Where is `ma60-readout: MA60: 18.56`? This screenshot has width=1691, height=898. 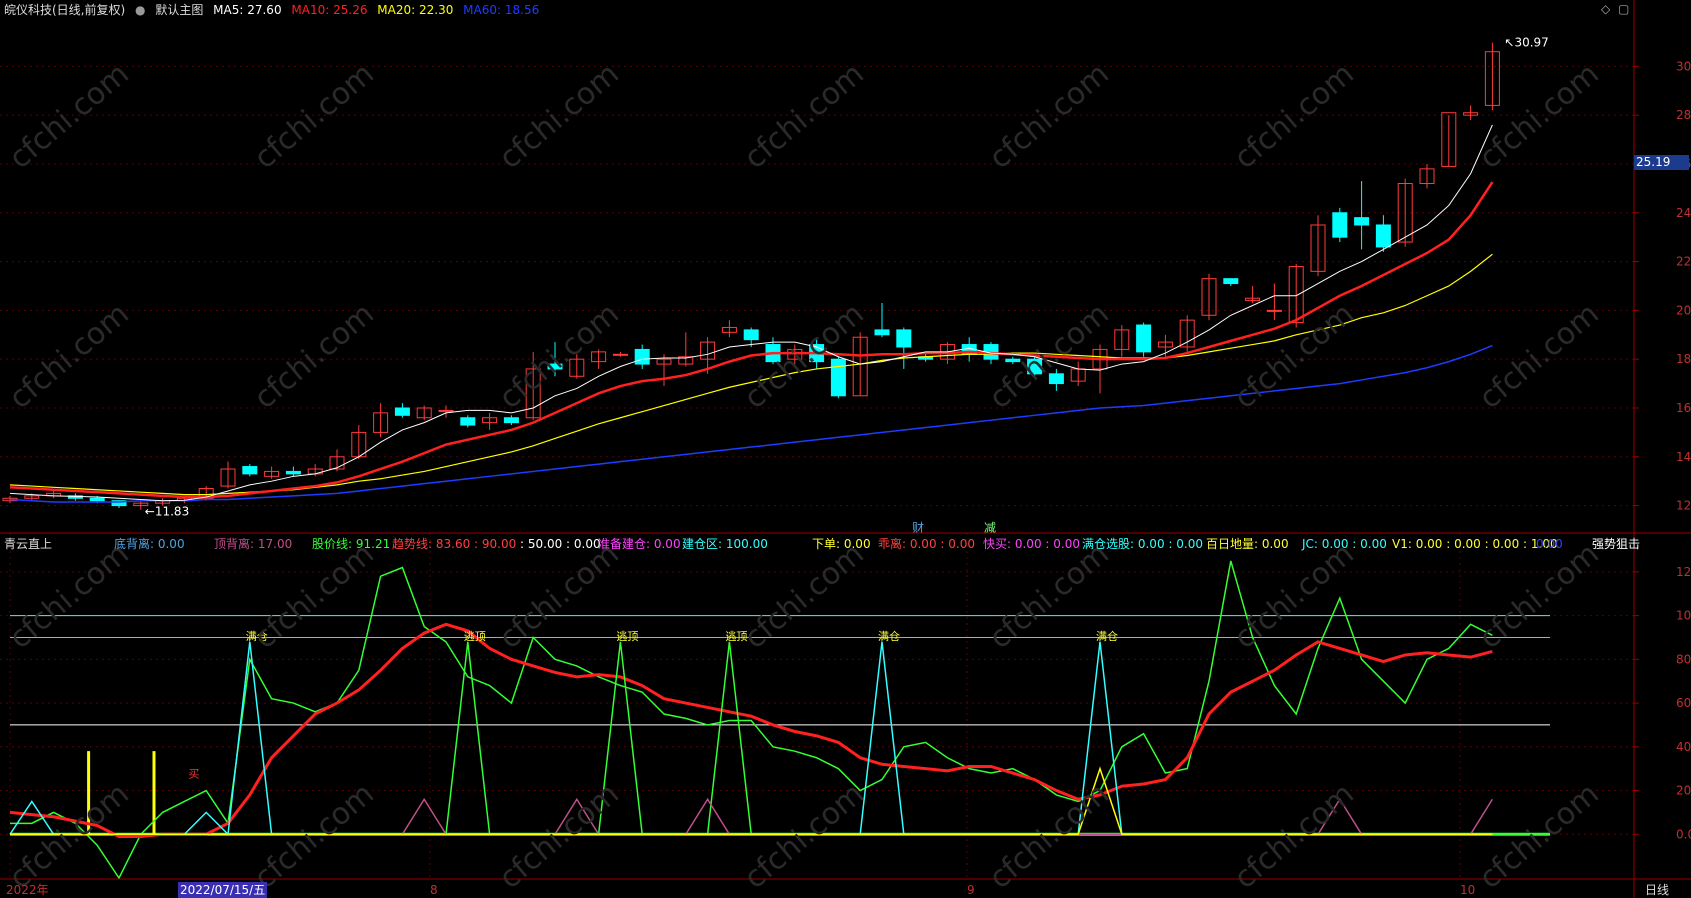
ma60-readout: MA60: 18.56 is located at coordinates (501, 10).